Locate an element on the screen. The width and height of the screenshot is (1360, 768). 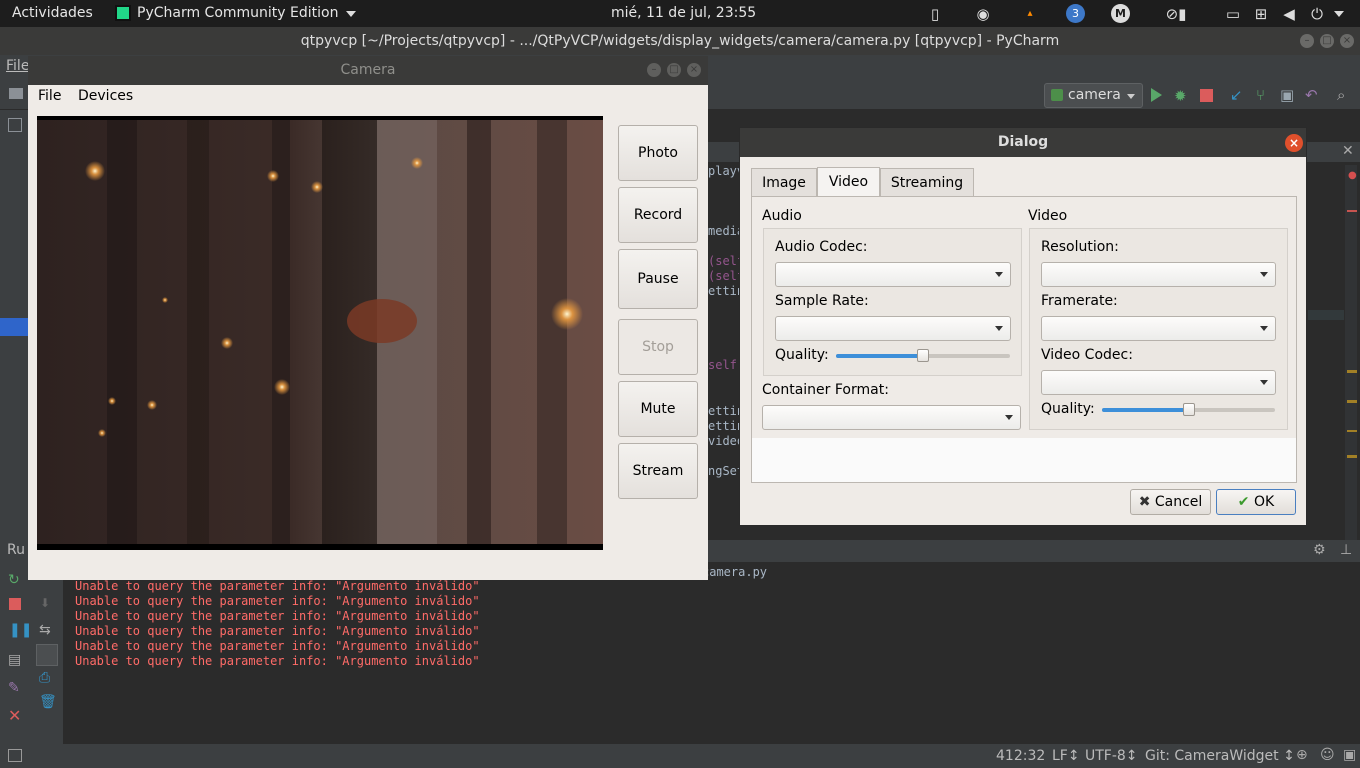
photo-button: Photo is located at coordinates (658, 153).